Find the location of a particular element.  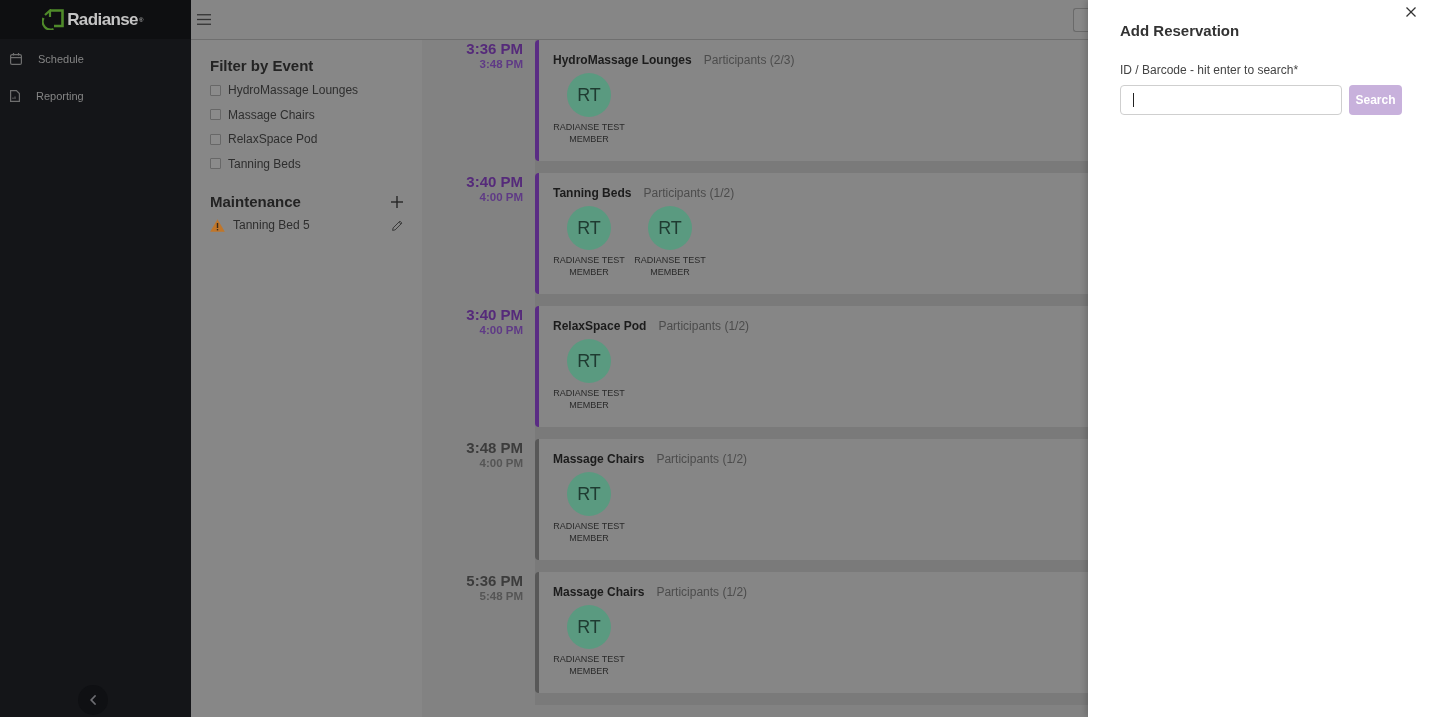

filter-option: RelaxSpace Pod is located at coordinates (306, 139).